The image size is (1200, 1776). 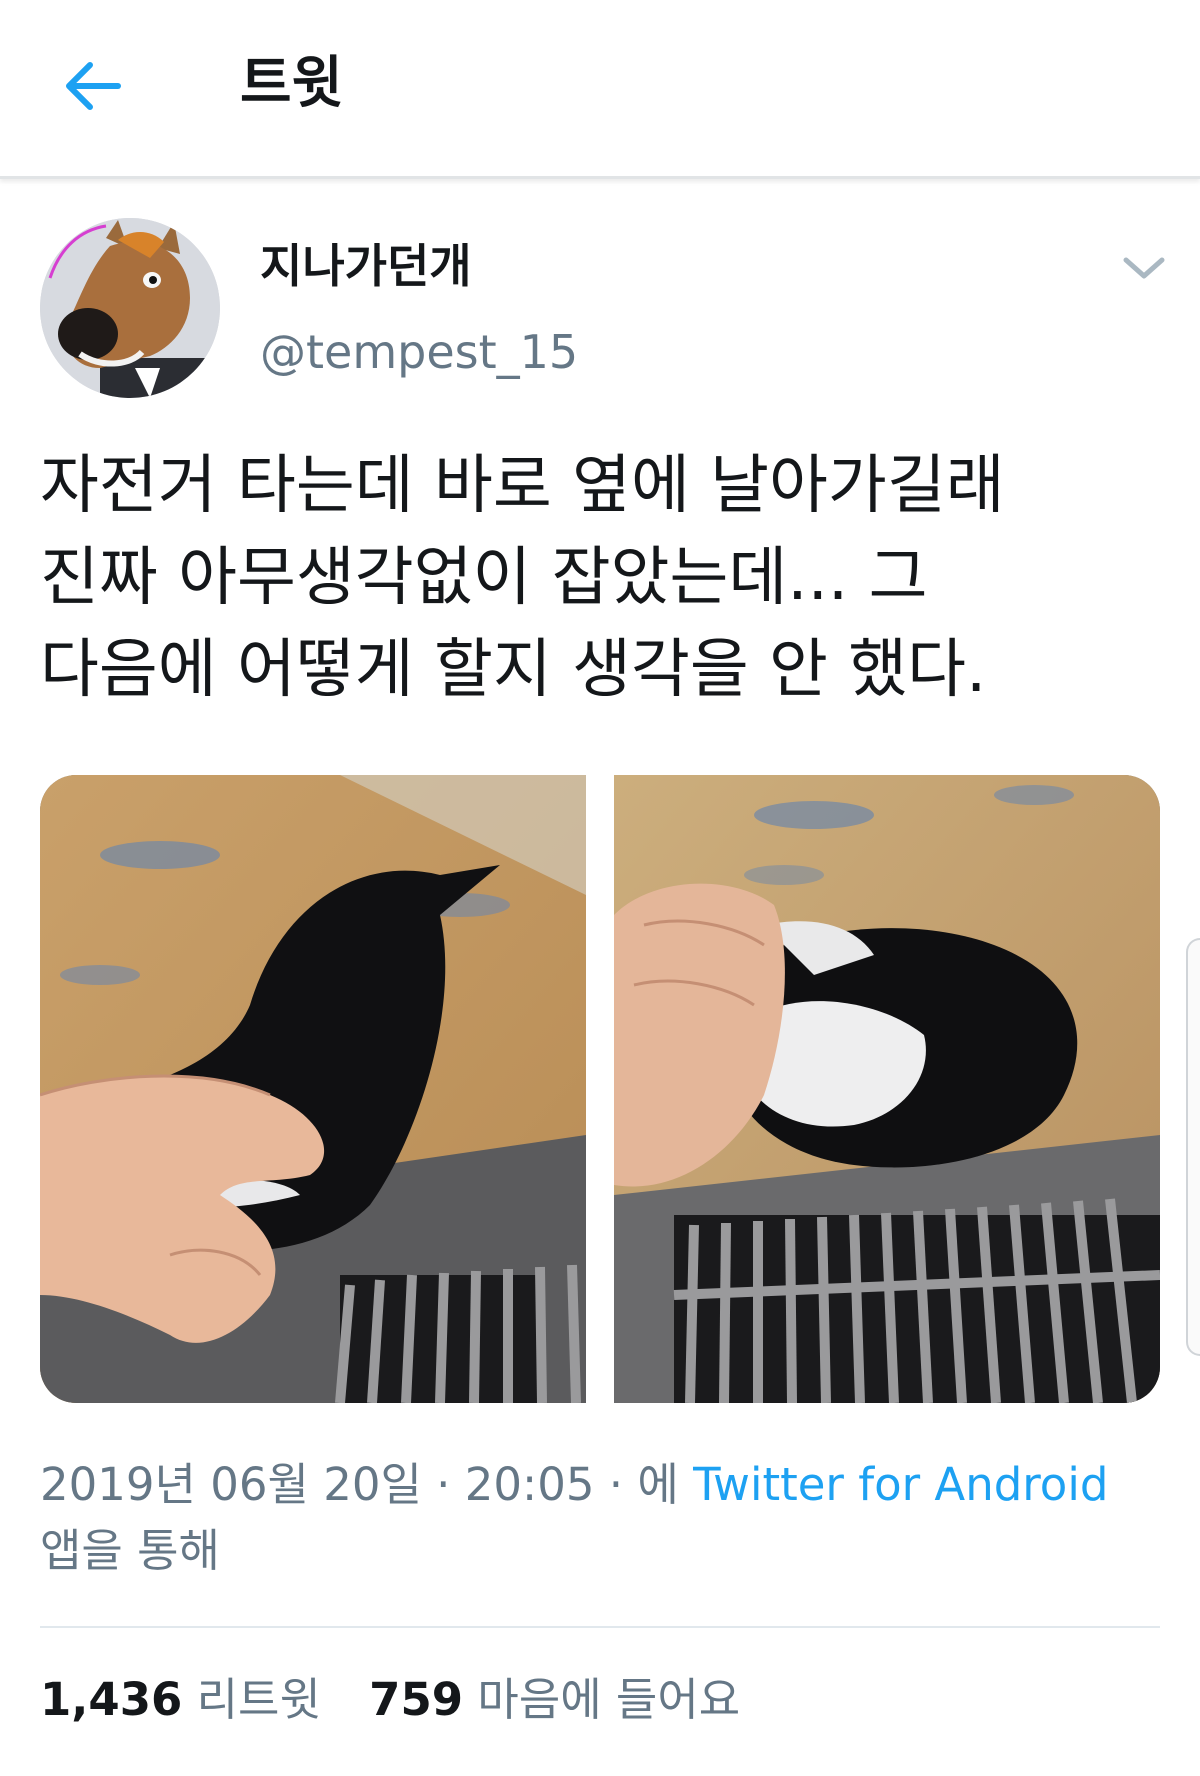 What do you see at coordinates (600, 89) in the screenshot?
I see `app-header: 트윗` at bounding box center [600, 89].